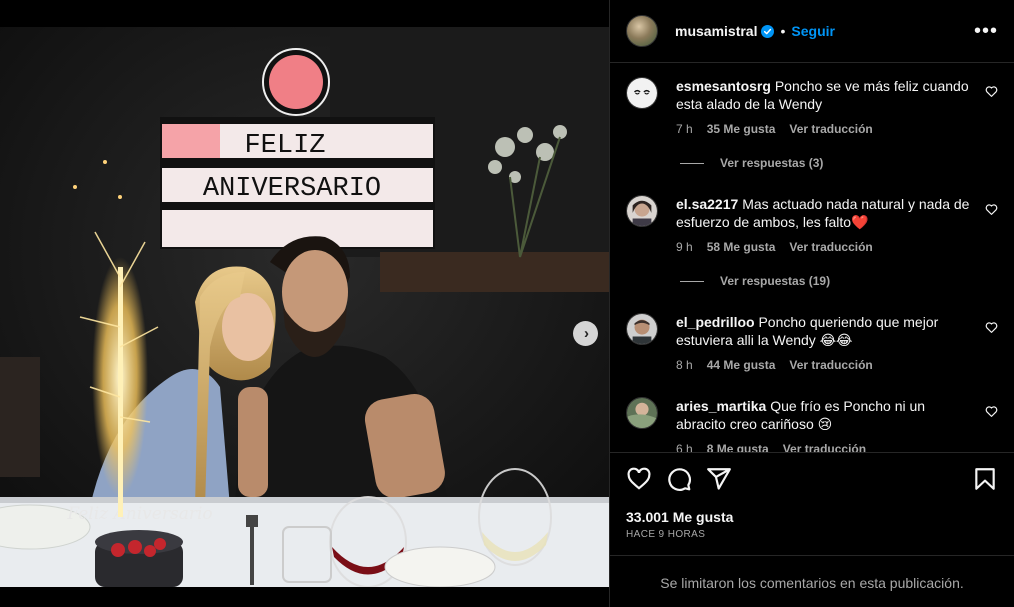 This screenshot has height=607, width=1014. I want to click on comment-username: el_pedrilloo, so click(715, 322).